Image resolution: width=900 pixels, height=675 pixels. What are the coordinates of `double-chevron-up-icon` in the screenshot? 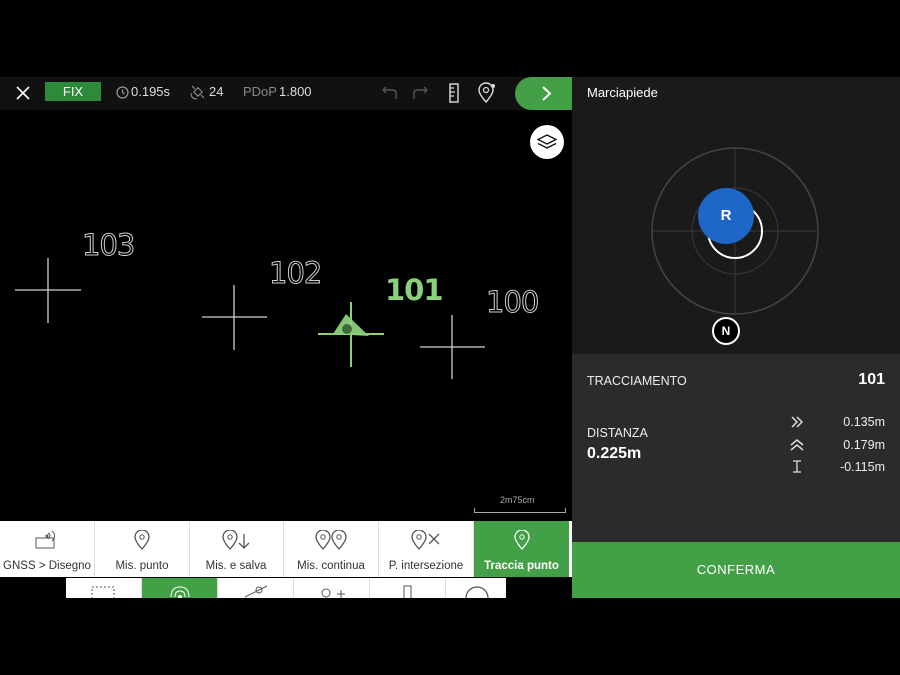 It's located at (797, 445).